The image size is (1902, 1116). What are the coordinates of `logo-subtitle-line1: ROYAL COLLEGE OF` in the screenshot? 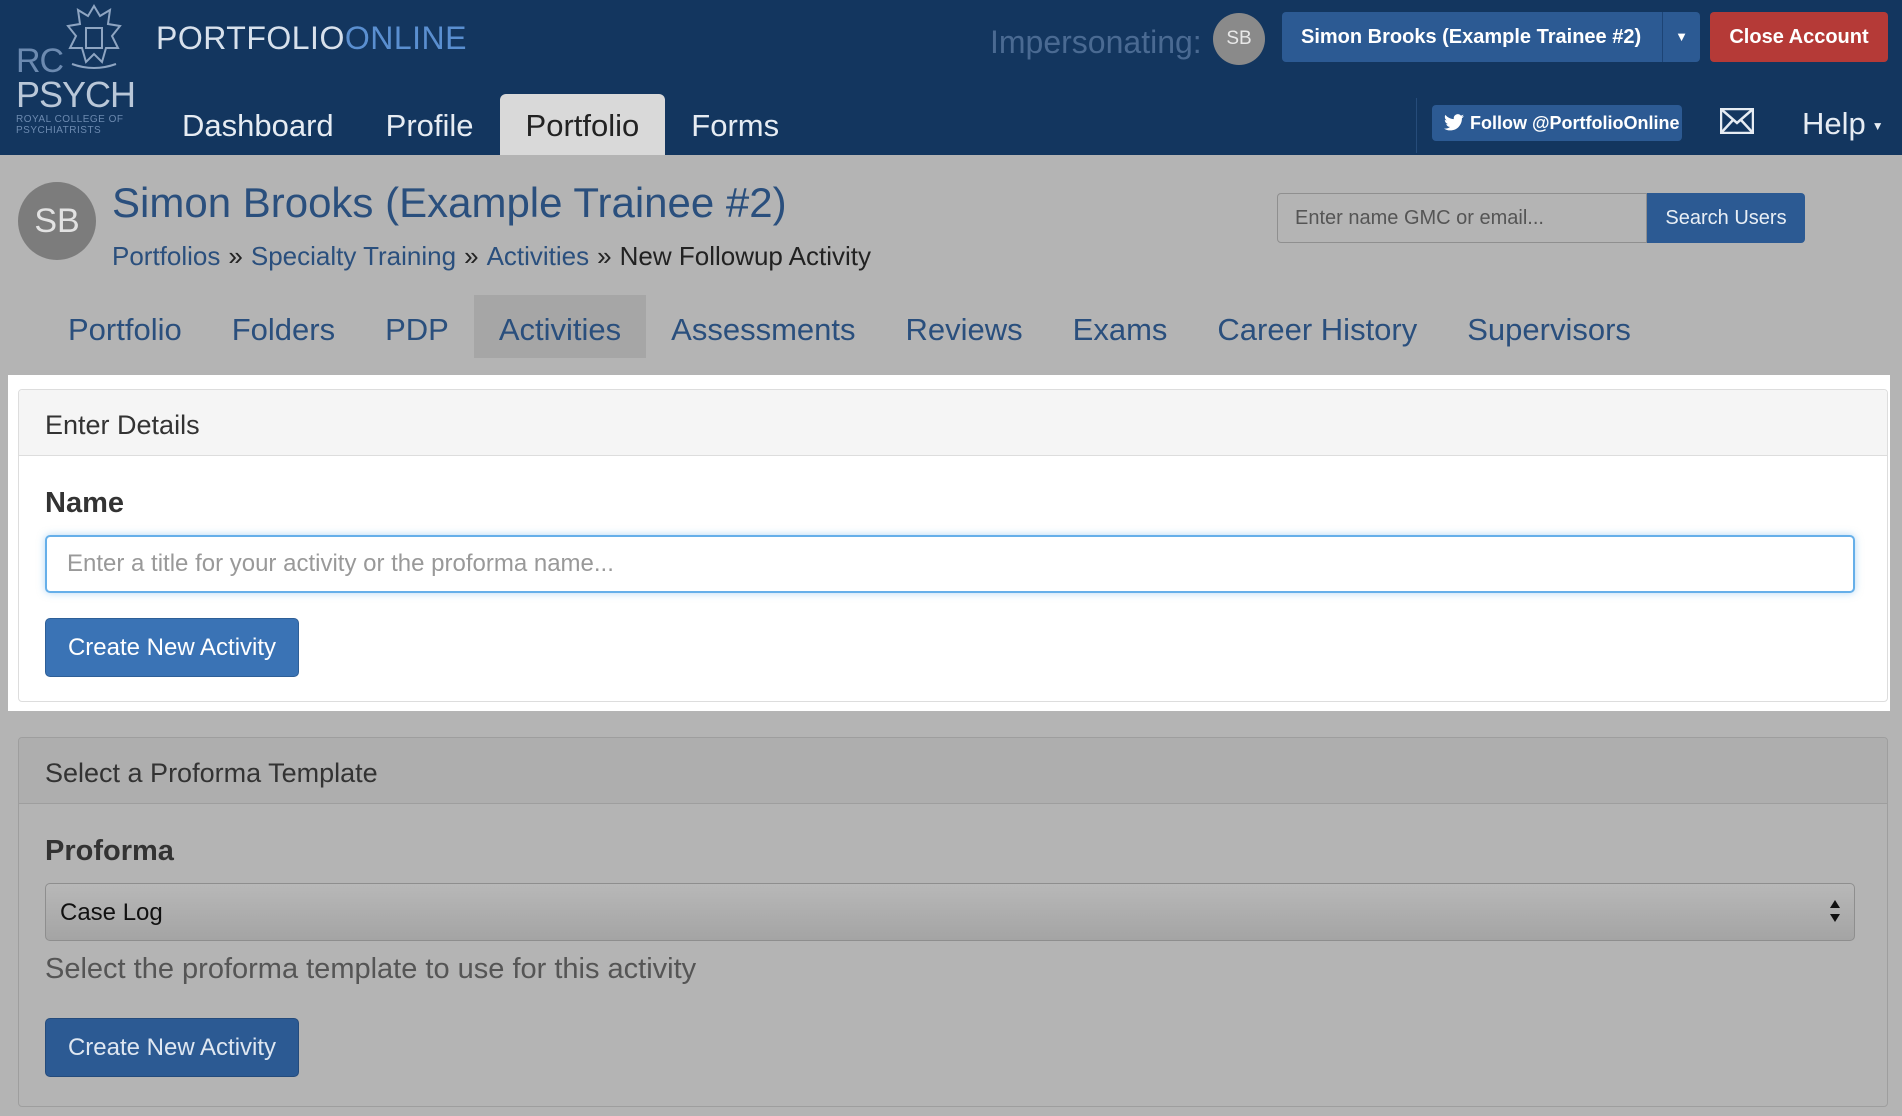 It's located at (70, 119).